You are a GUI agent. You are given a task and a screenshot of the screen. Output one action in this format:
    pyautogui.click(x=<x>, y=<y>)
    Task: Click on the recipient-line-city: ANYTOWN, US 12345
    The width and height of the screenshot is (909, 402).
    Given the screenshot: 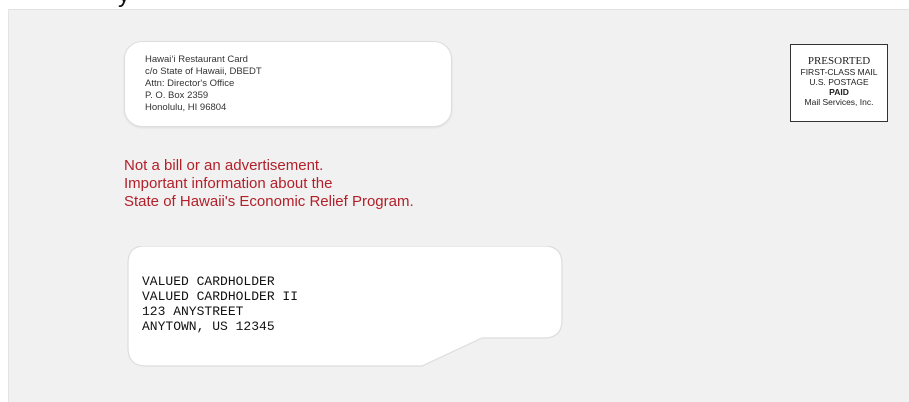 What is the action you would take?
    pyautogui.click(x=208, y=326)
    